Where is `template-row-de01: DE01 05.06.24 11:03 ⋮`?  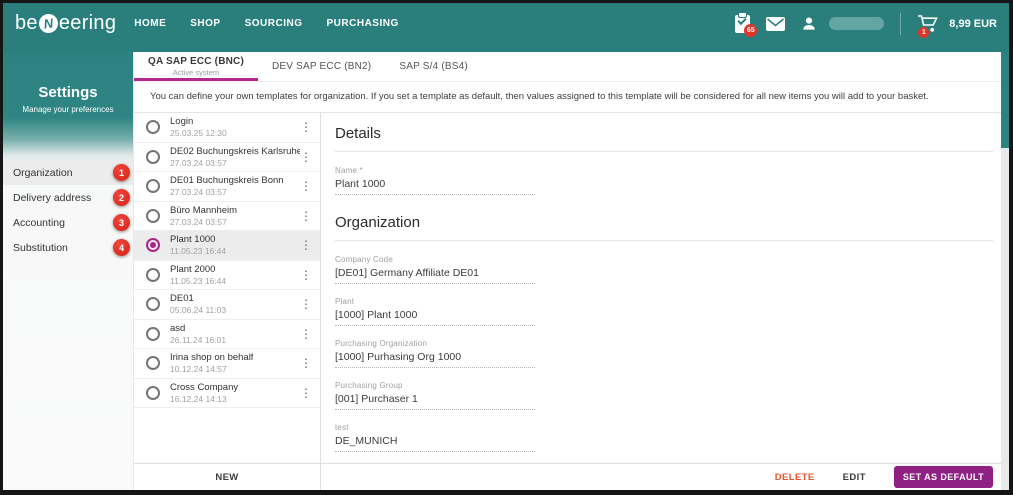
template-row-de01: DE01 05.06.24 11:03 ⋮ is located at coordinates (227, 305).